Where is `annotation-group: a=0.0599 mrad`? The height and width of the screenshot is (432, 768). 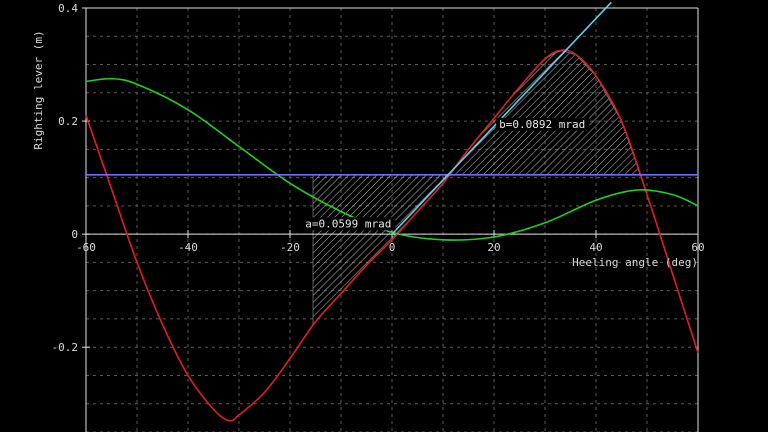
annotation-group: a=0.0599 mrad is located at coordinates (349, 224).